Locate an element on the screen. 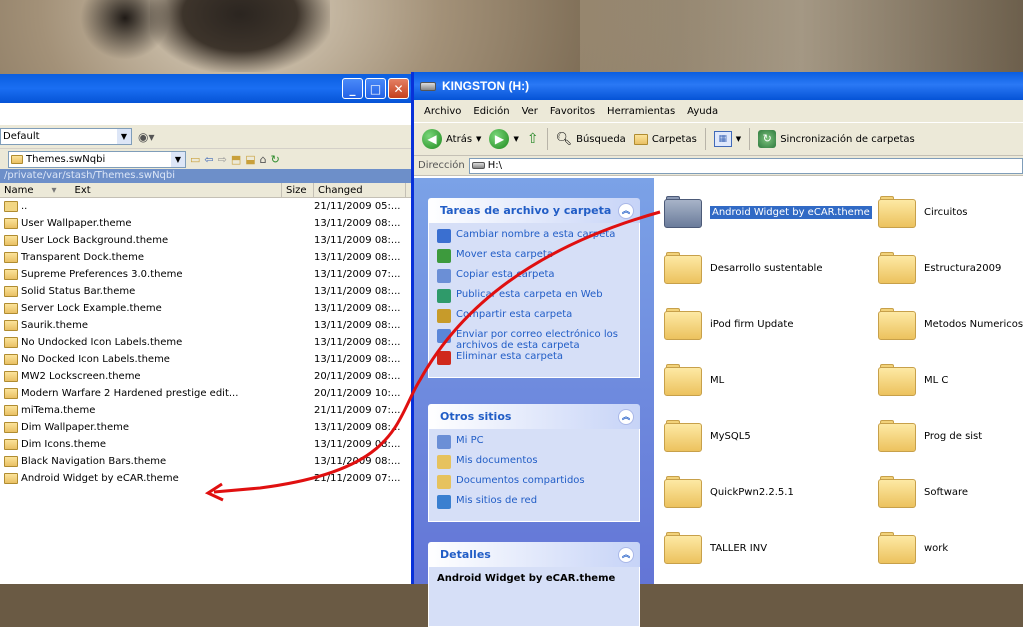  my-computer-icon is located at coordinates (444, 442).